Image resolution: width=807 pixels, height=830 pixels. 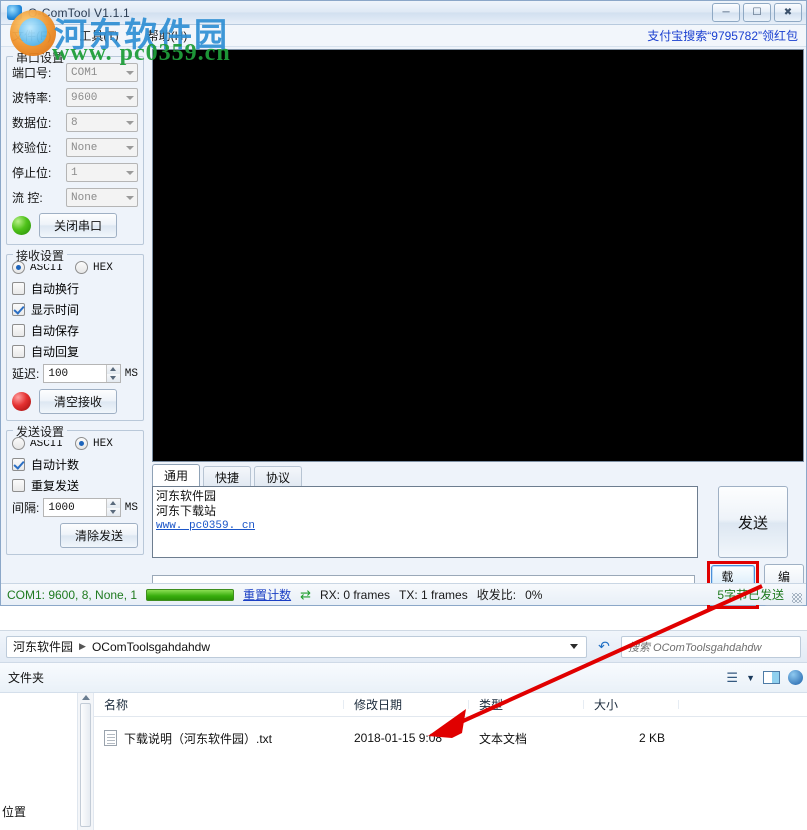 I want to click on toolbar-right-icons: ☰ ▼, so click(x=764, y=678).